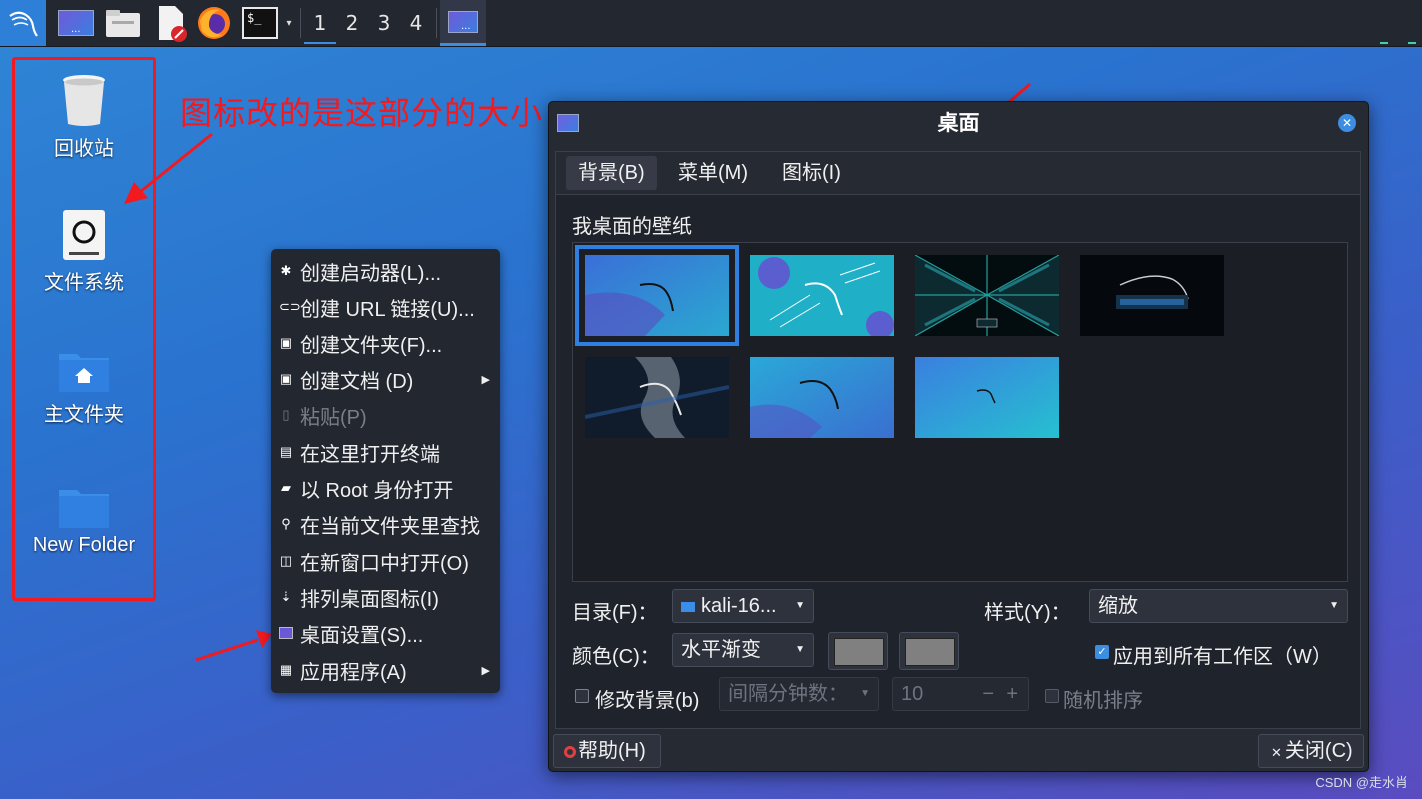 The height and width of the screenshot is (799, 1422). I want to click on terminal-icon: ▤, so click(286, 451).